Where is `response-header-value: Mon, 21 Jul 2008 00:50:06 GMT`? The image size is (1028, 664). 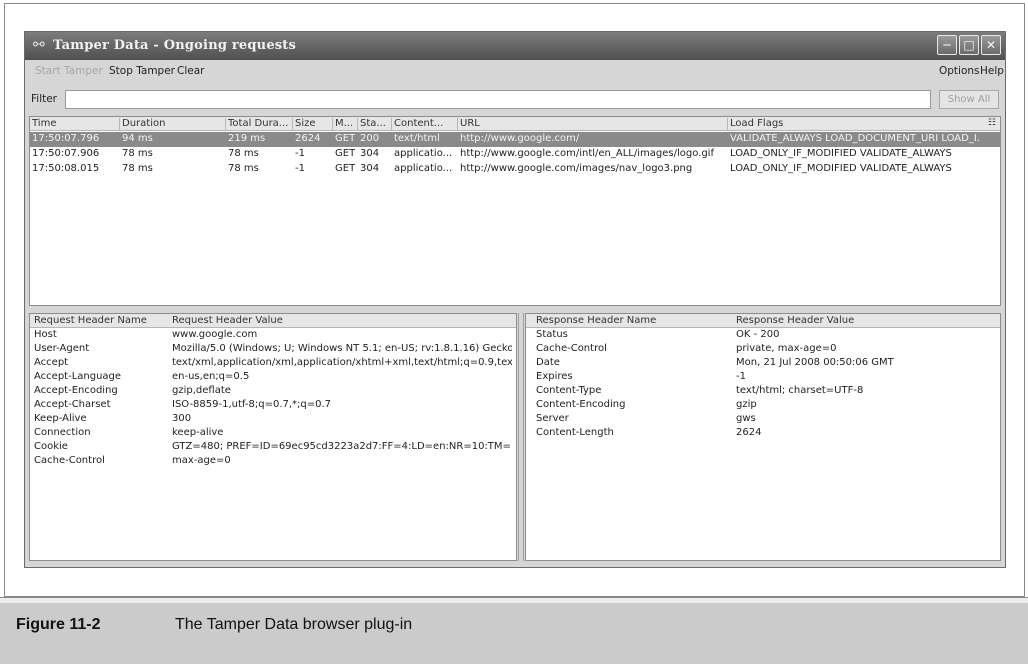 response-header-value: Mon, 21 Jul 2008 00:50:06 GMT is located at coordinates (815, 362).